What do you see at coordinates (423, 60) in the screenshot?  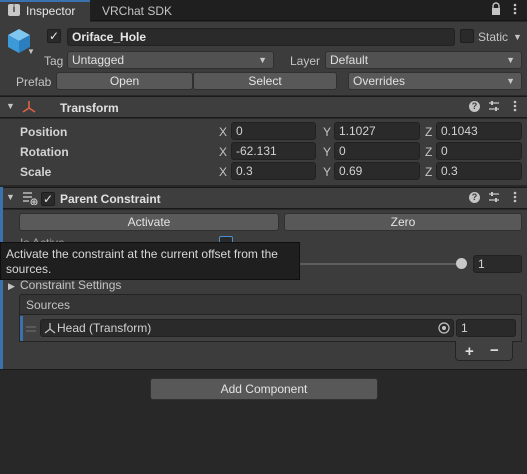 I see `layer-dropdown: Default ▼` at bounding box center [423, 60].